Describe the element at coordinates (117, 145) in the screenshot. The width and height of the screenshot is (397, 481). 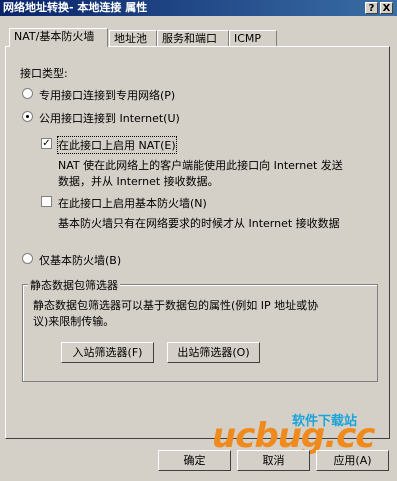
I see `enable-nat-label: 在此接口上启用 NAT(E)` at that location.